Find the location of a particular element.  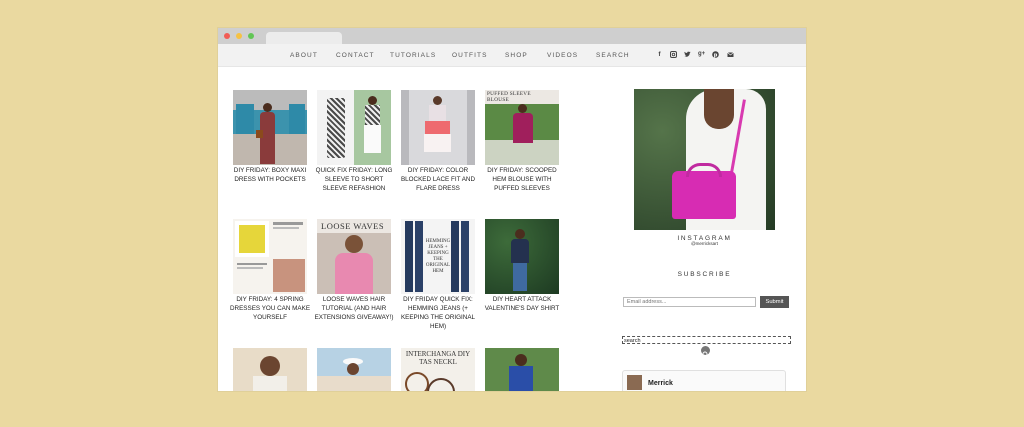

instagram-photo is located at coordinates (704, 159).